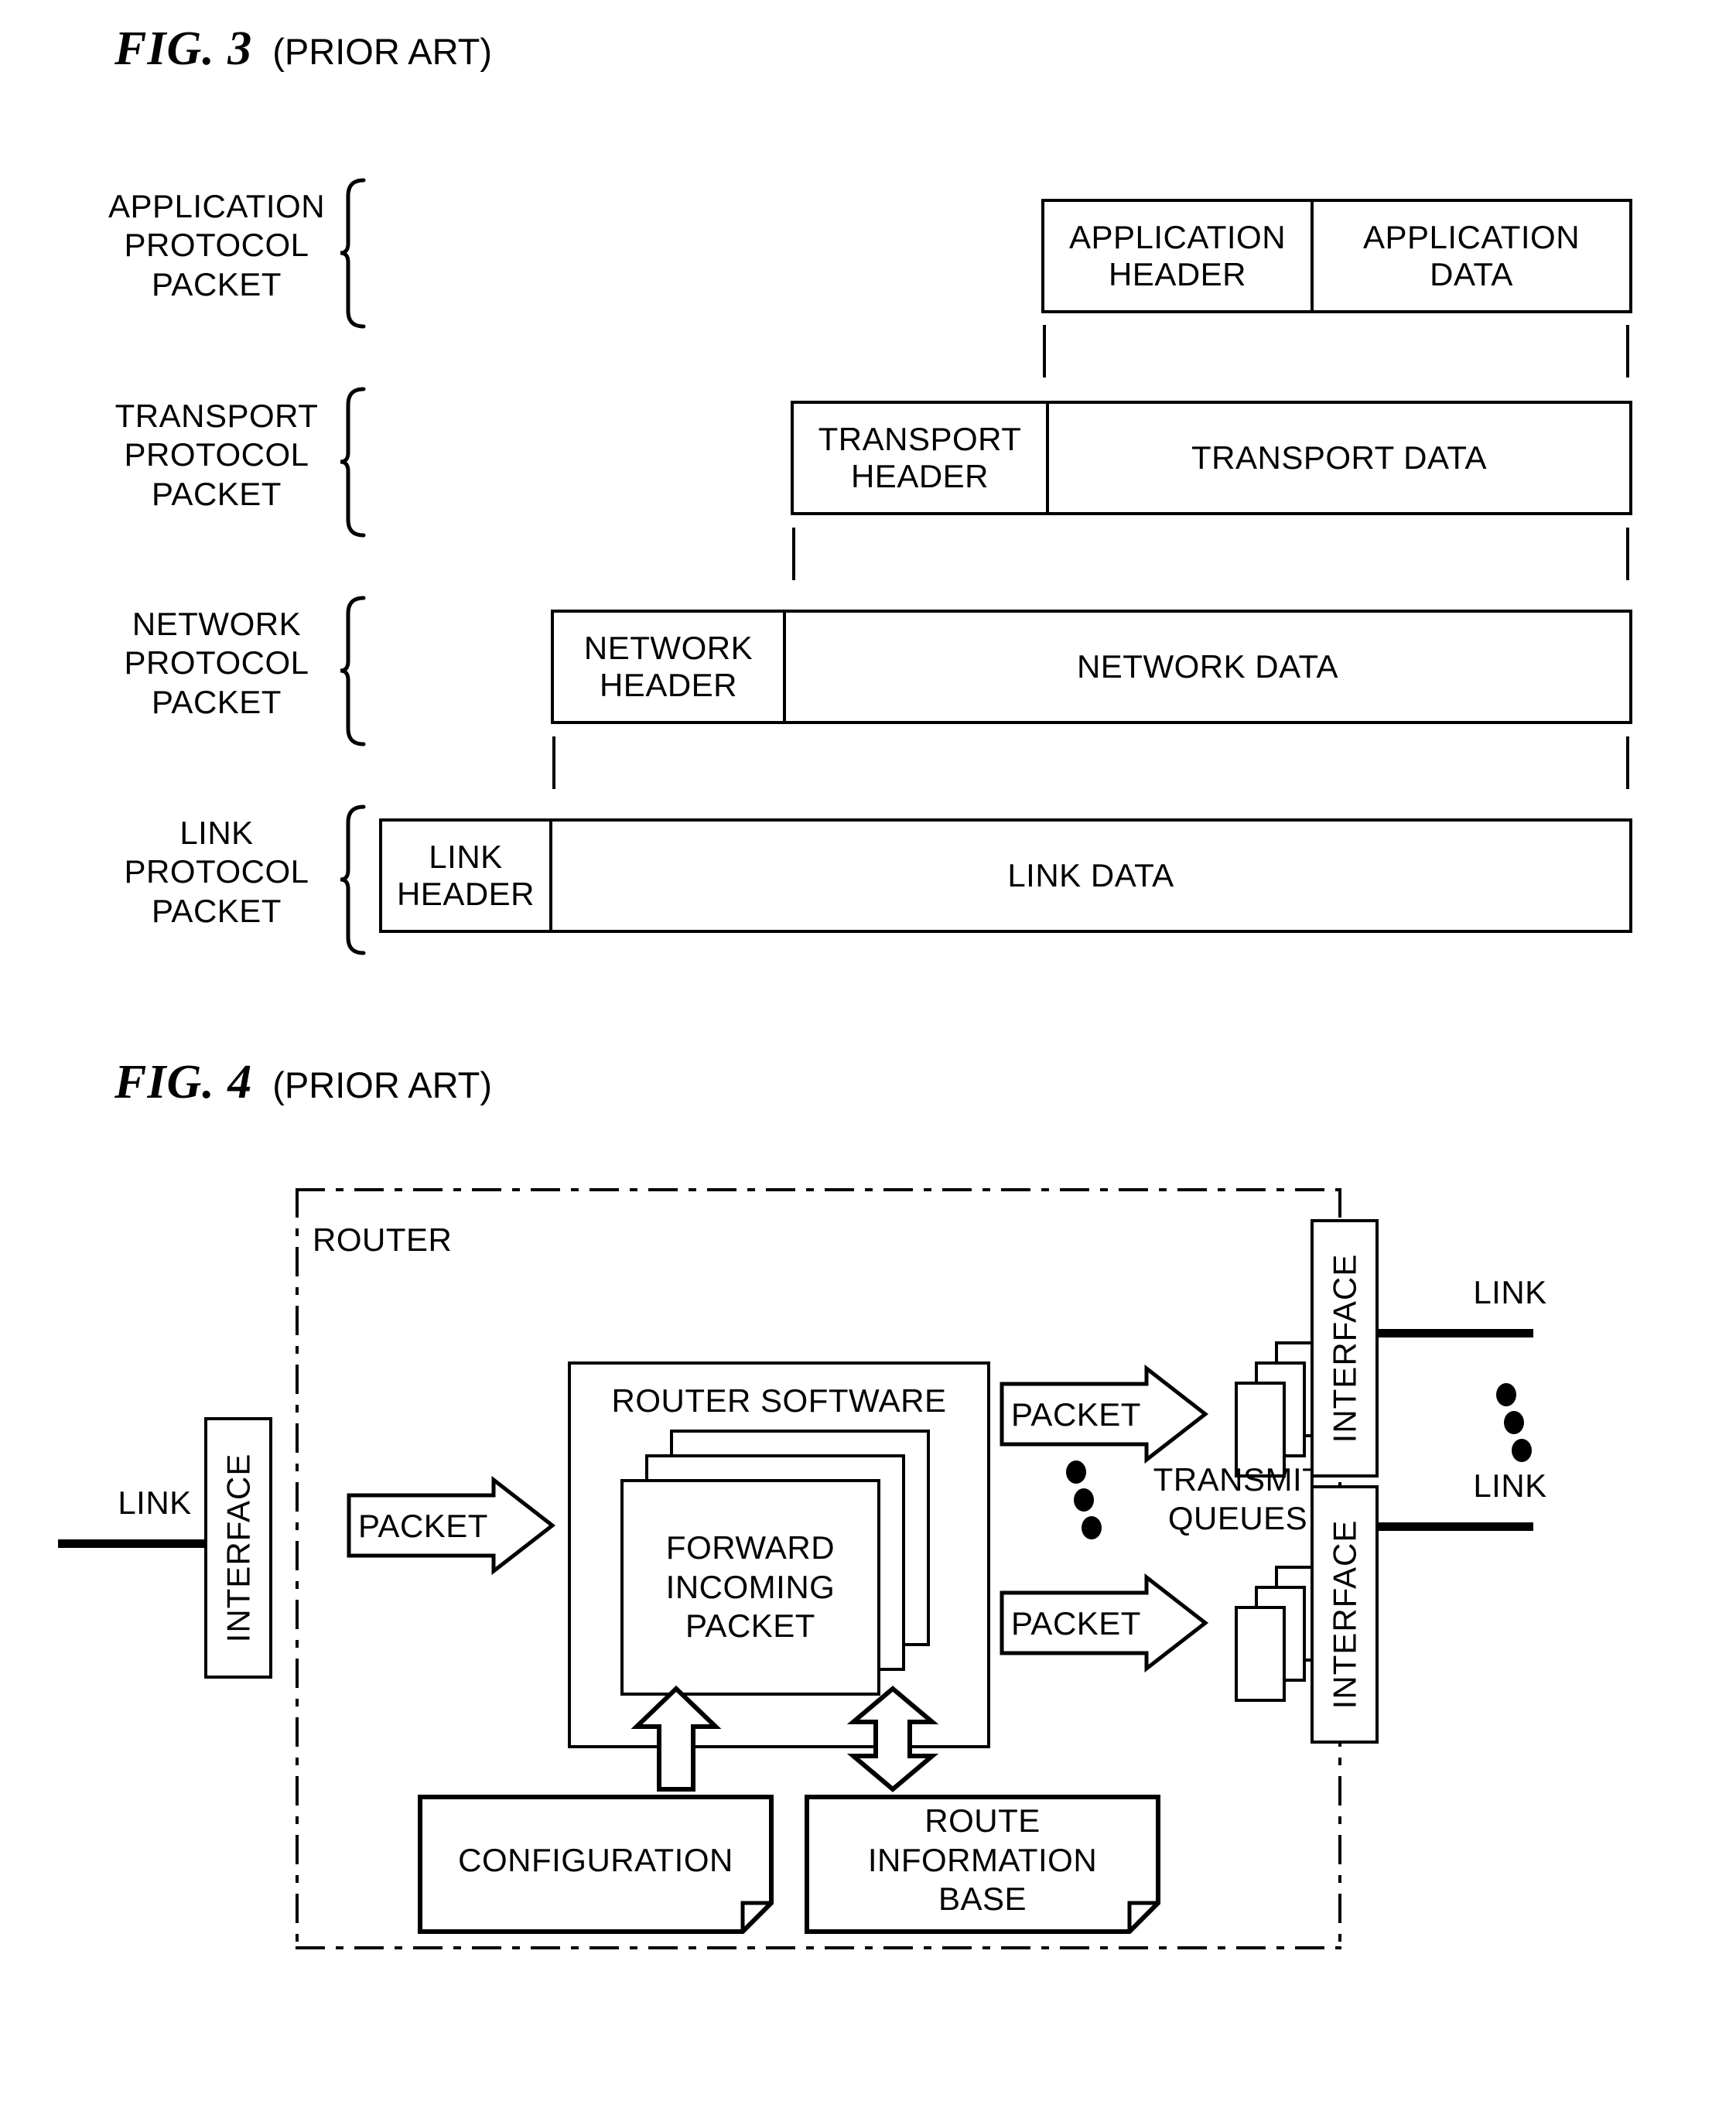 The height and width of the screenshot is (2101, 1736). Describe the element at coordinates (595, 1859) in the screenshot. I see `configuration-document-label: CONFIGURATION` at that location.